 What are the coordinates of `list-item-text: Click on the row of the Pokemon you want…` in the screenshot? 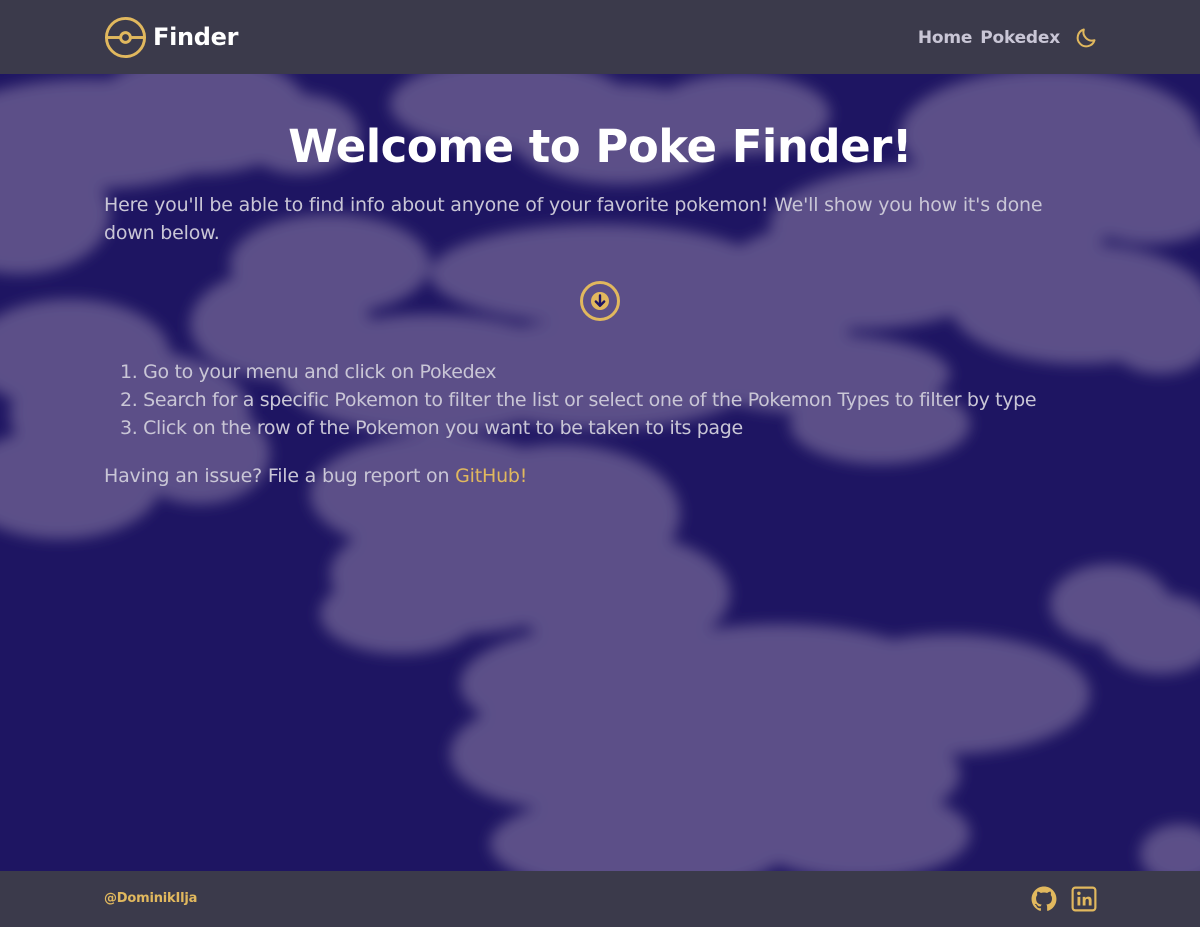 It's located at (443, 428).